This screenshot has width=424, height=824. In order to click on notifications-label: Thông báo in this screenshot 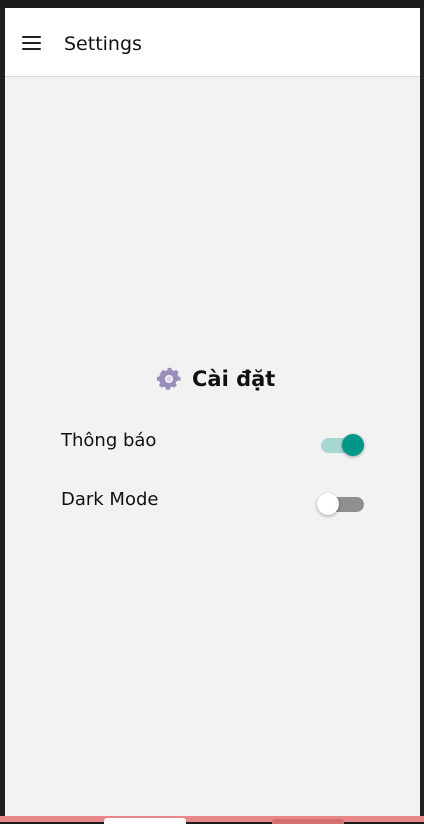, I will do `click(109, 440)`.